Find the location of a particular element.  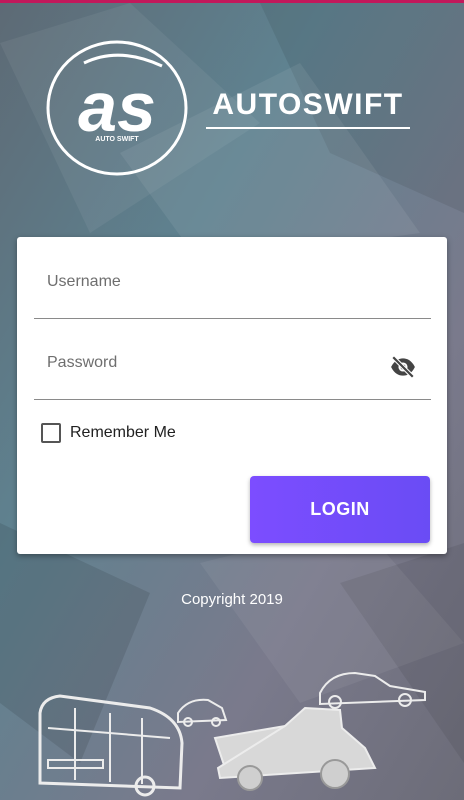

remember-me-row: Remember Me is located at coordinates (141, 433).